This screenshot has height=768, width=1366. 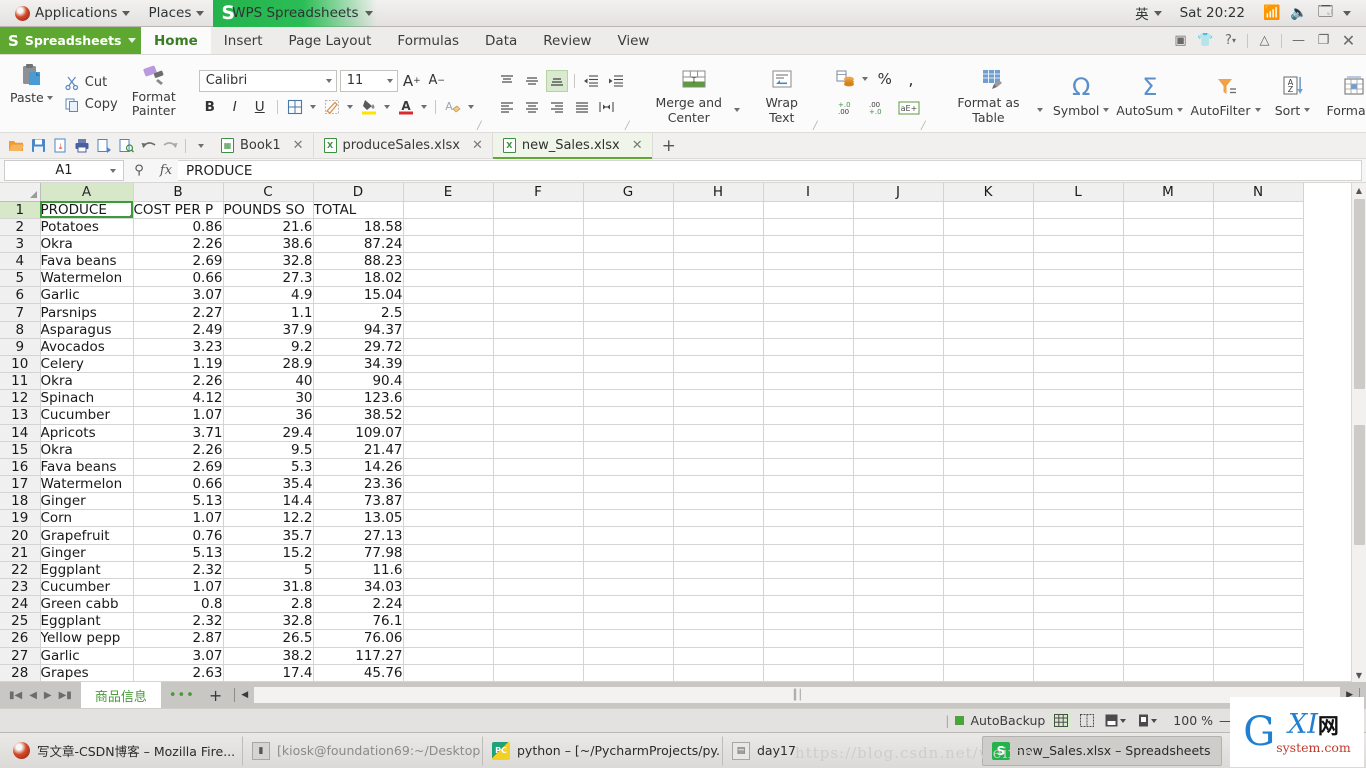 What do you see at coordinates (718, 638) in the screenshot?
I see `cell-H26` at bounding box center [718, 638].